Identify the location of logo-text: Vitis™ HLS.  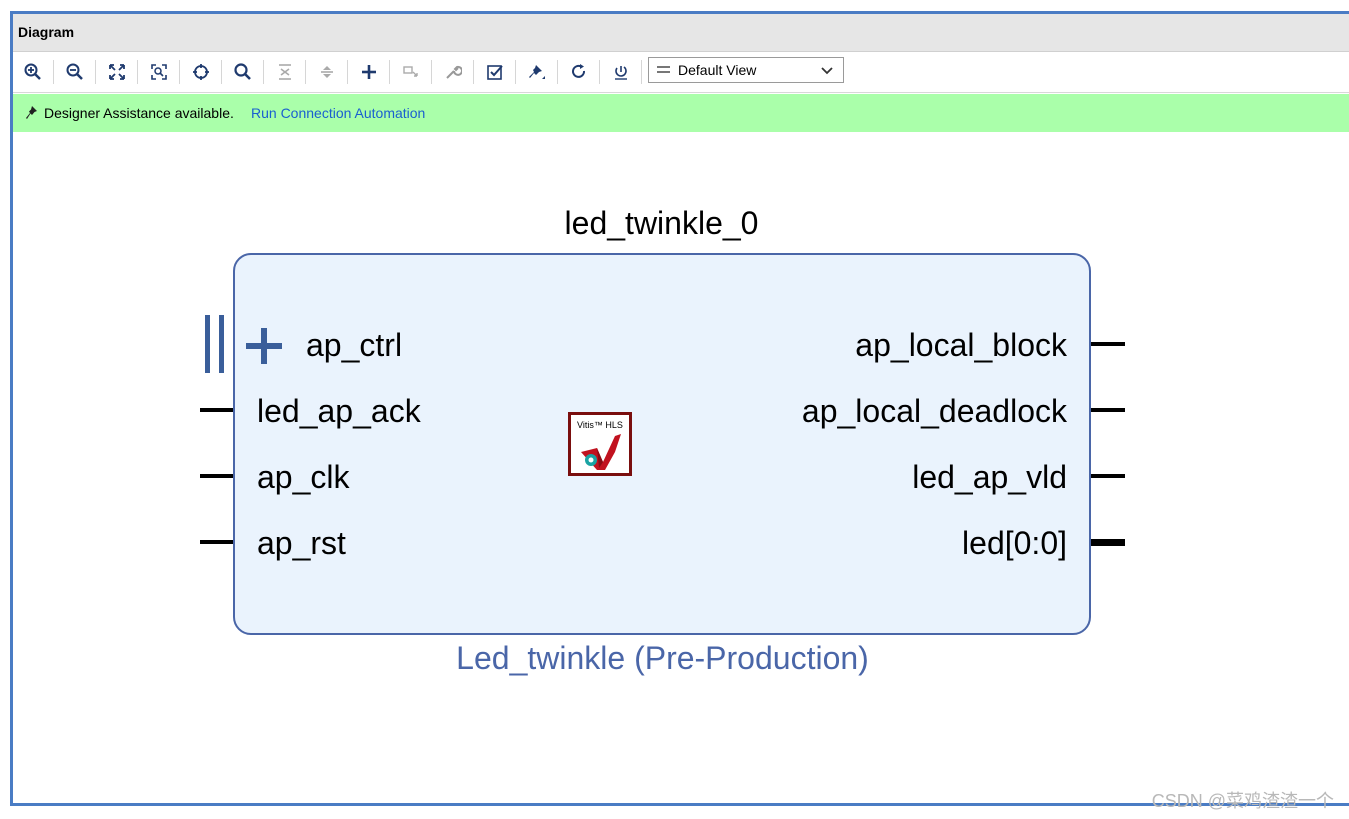
(600, 425).